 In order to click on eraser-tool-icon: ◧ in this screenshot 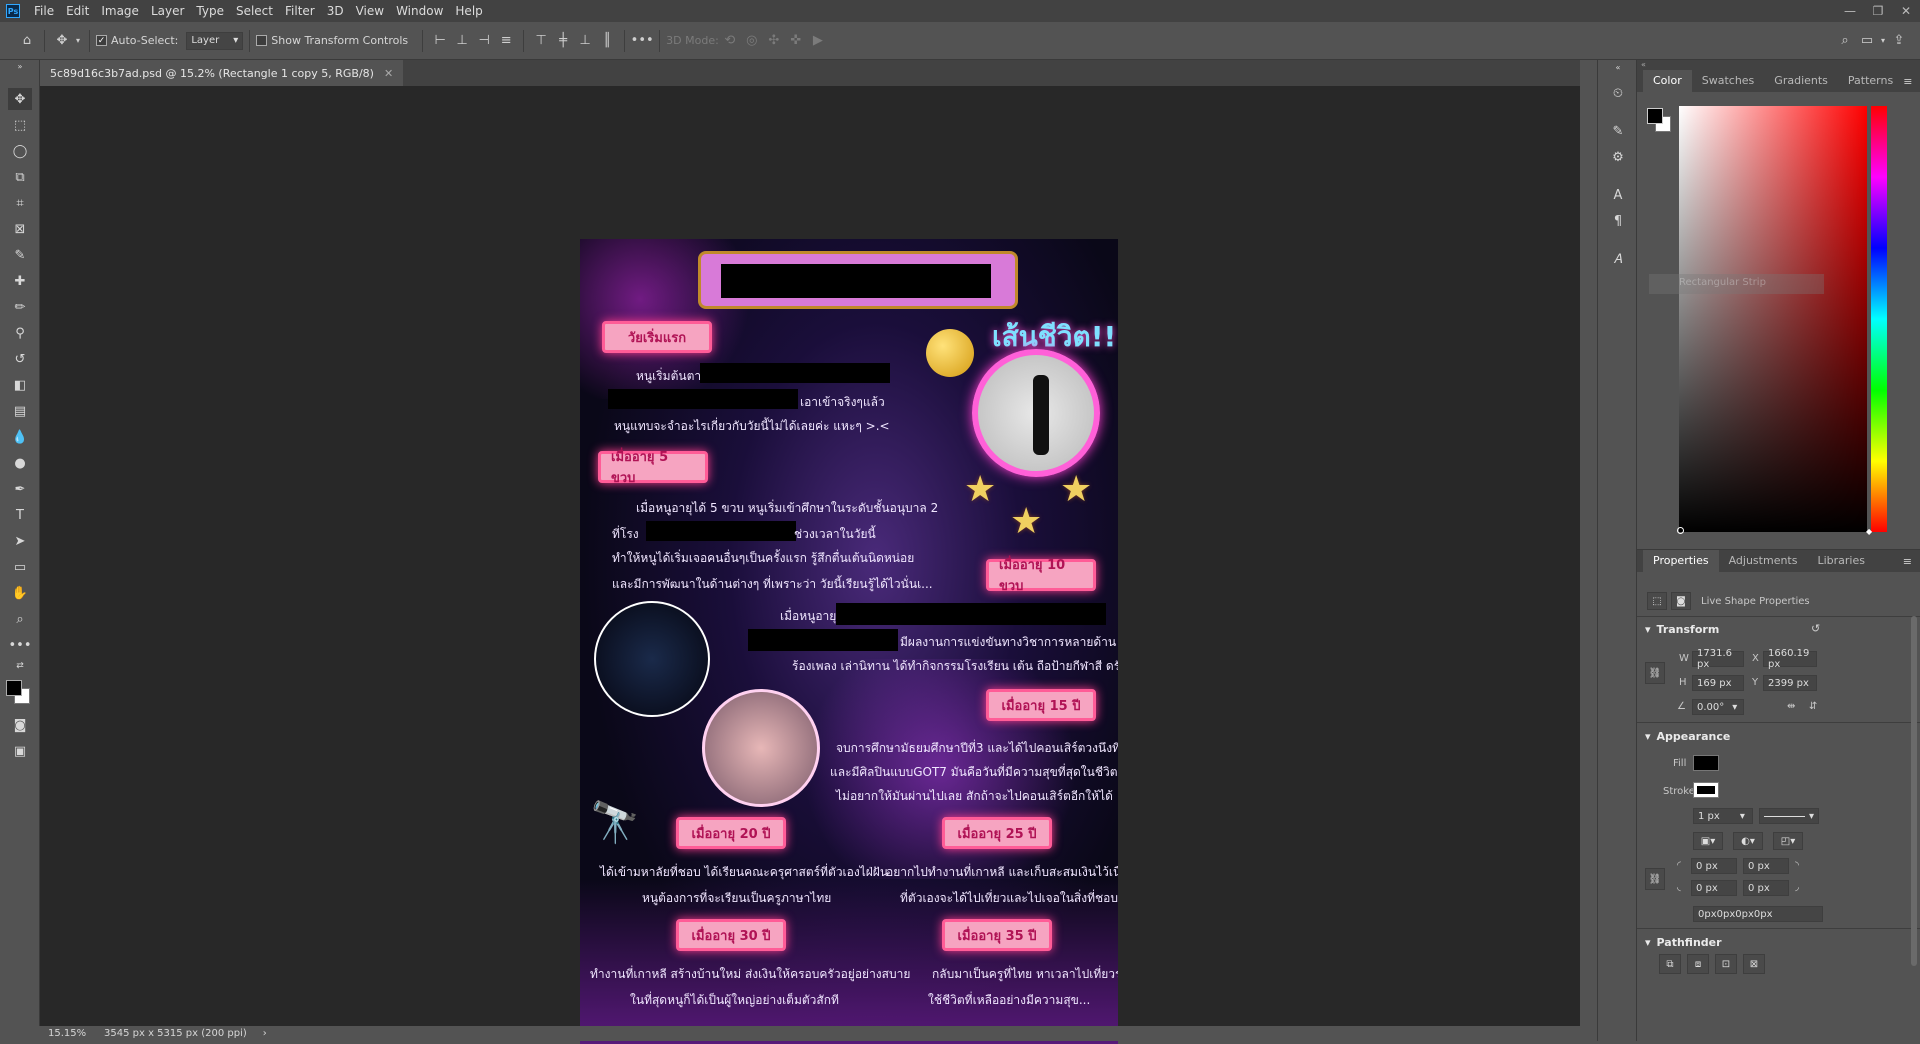, I will do `click(20, 385)`.